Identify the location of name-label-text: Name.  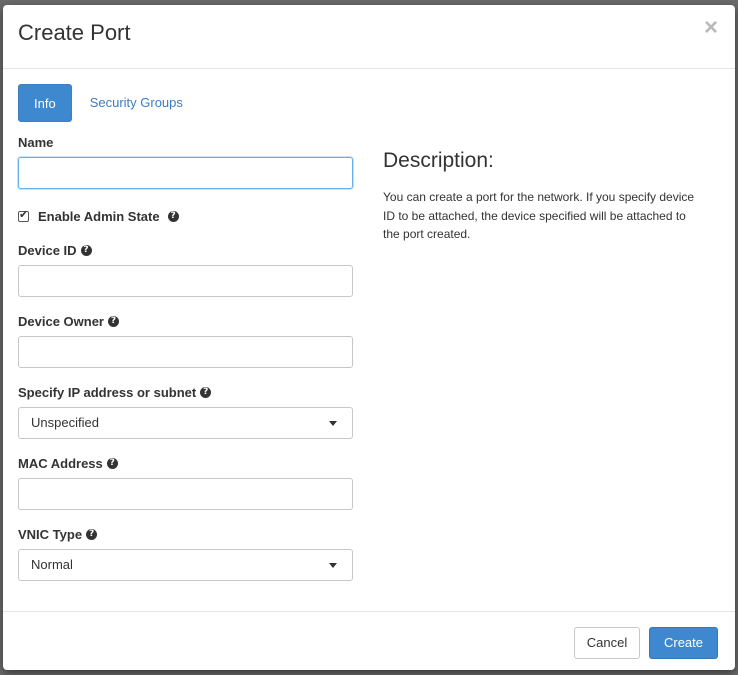
(36, 142).